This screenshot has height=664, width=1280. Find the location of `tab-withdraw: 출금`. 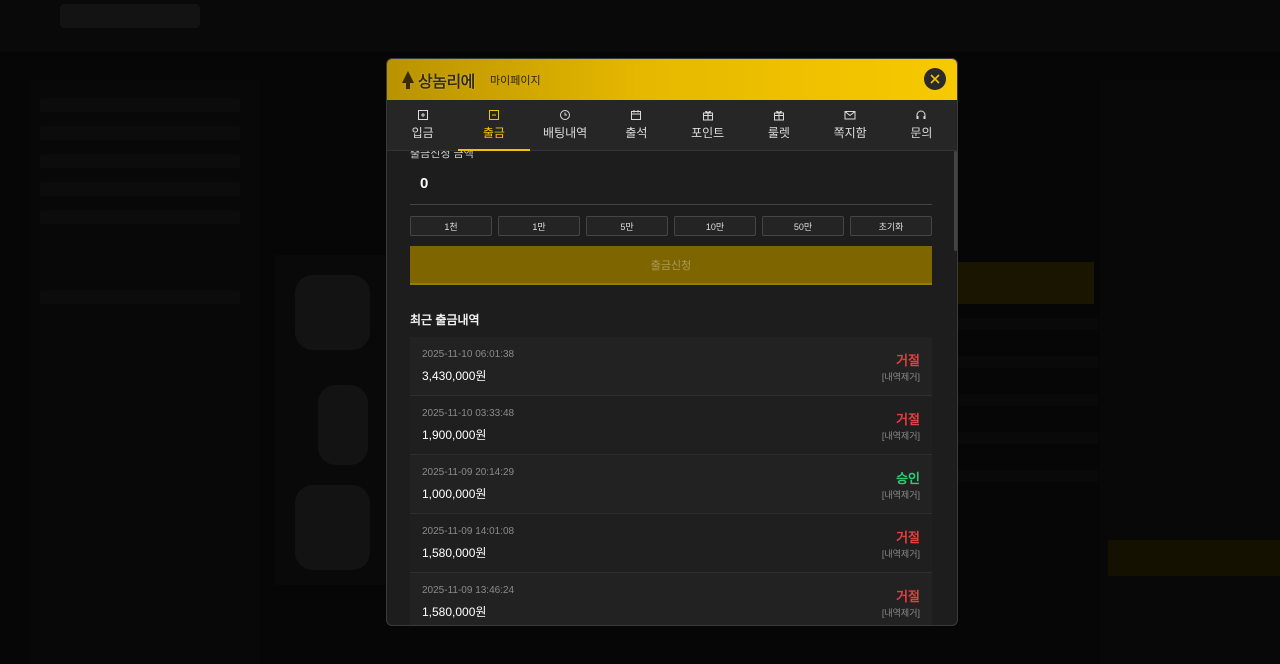

tab-withdraw: 출금 is located at coordinates (494, 125).